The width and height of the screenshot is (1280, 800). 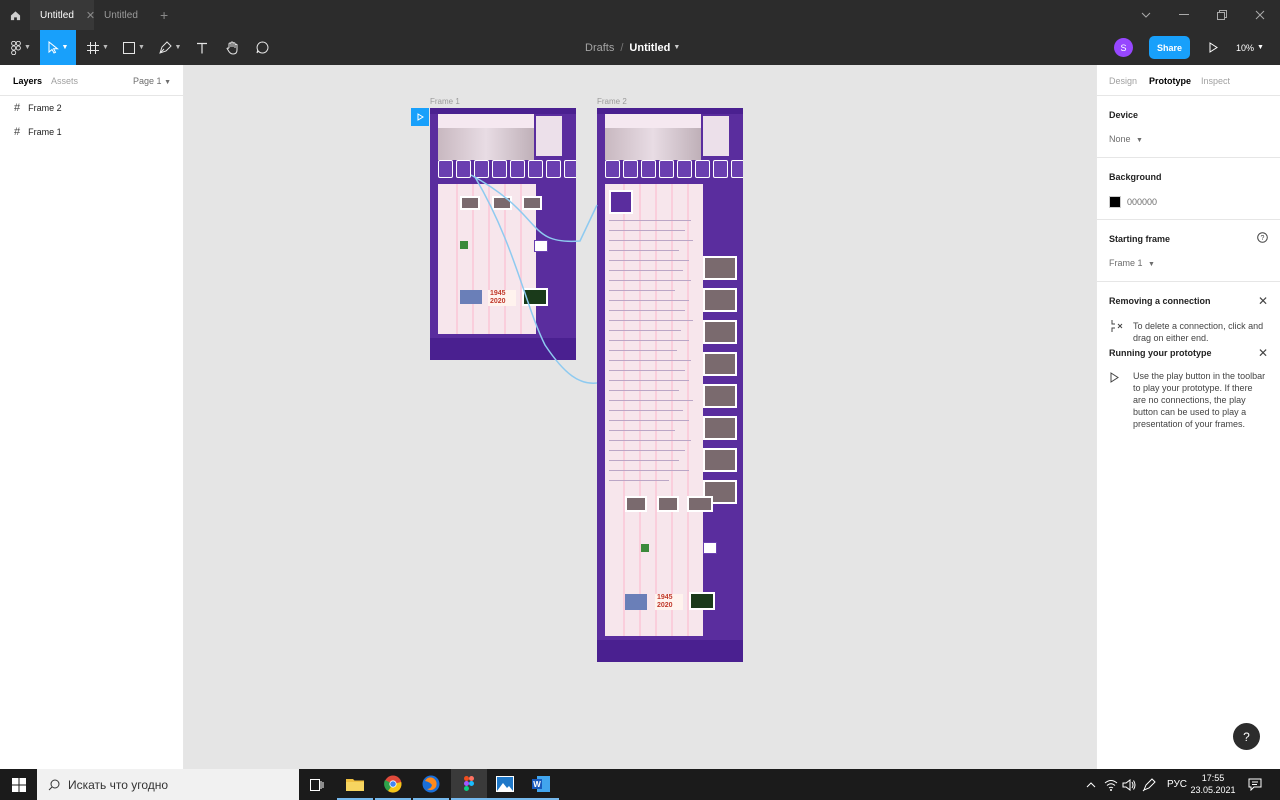 What do you see at coordinates (16, 47) in the screenshot?
I see `figma-logo-icon` at bounding box center [16, 47].